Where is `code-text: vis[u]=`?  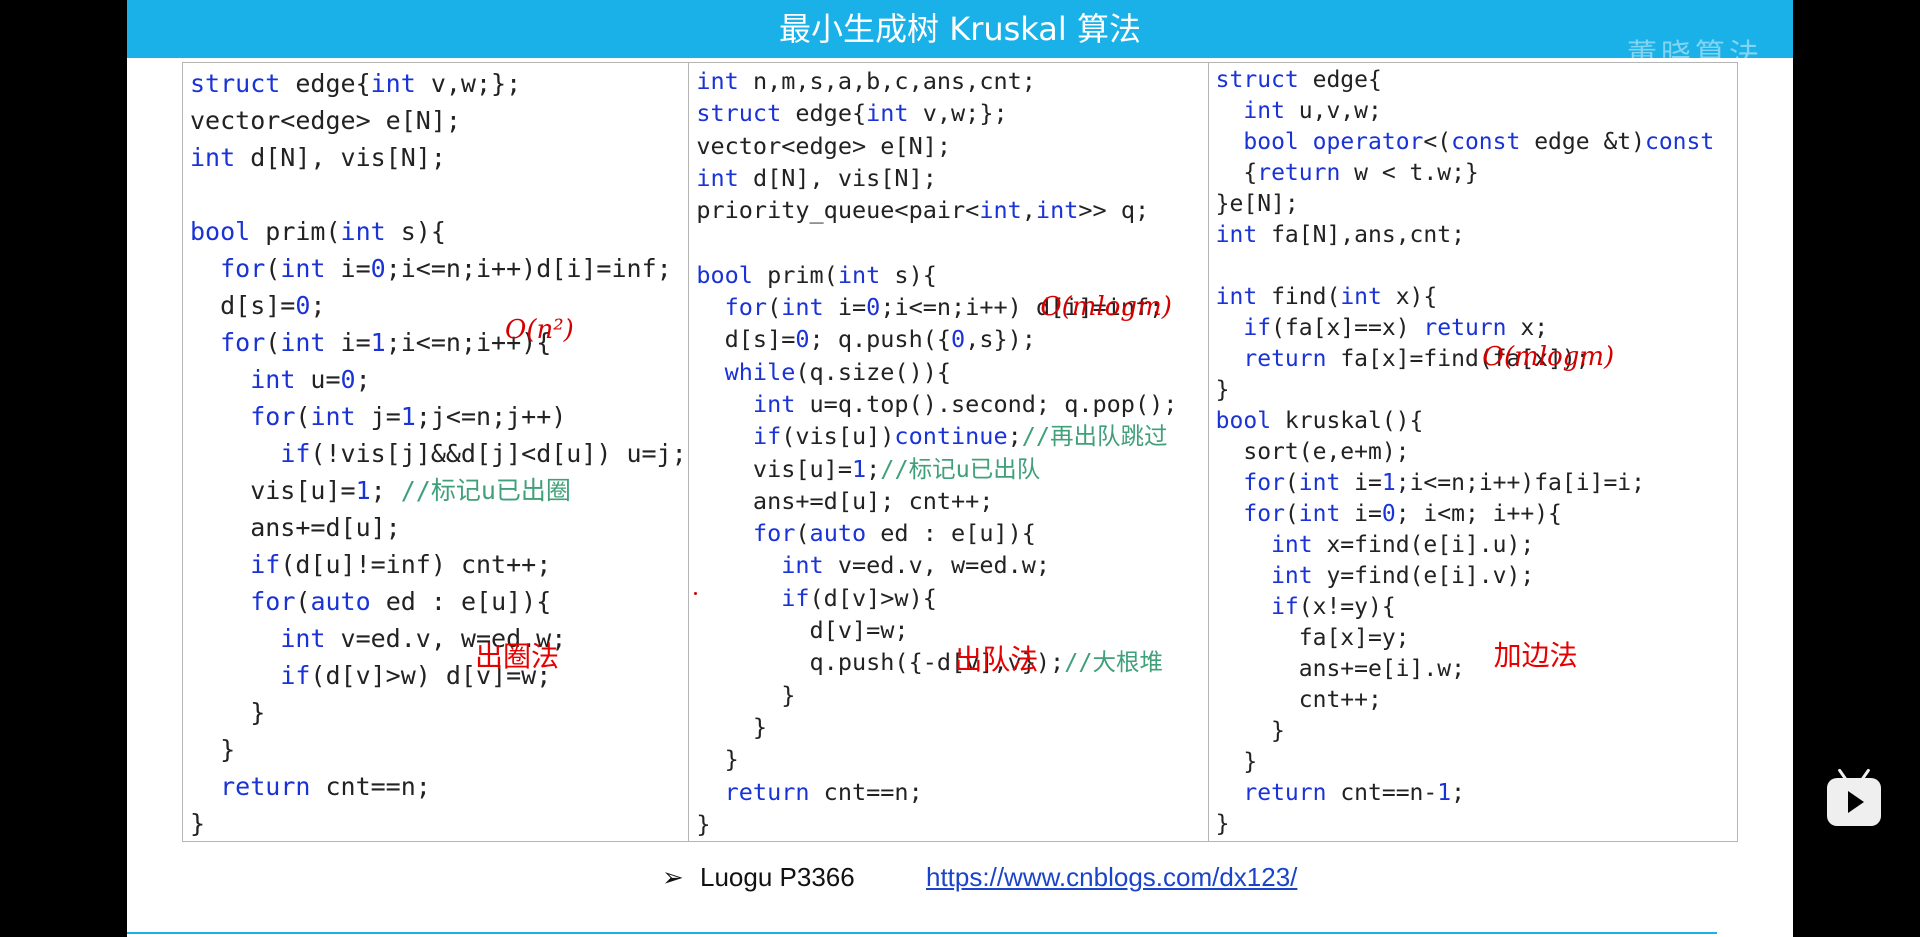 code-text: vis[u]= is located at coordinates (774, 468).